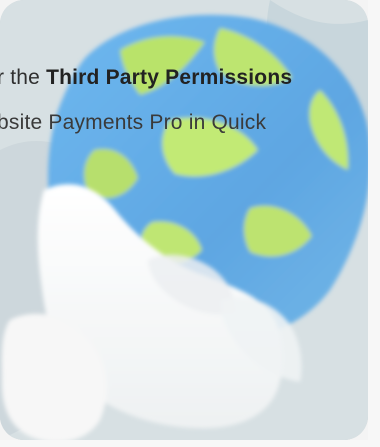 The image size is (380, 447). I want to click on content-text-line-1: r the Third Party Permissions, so click(146, 78).